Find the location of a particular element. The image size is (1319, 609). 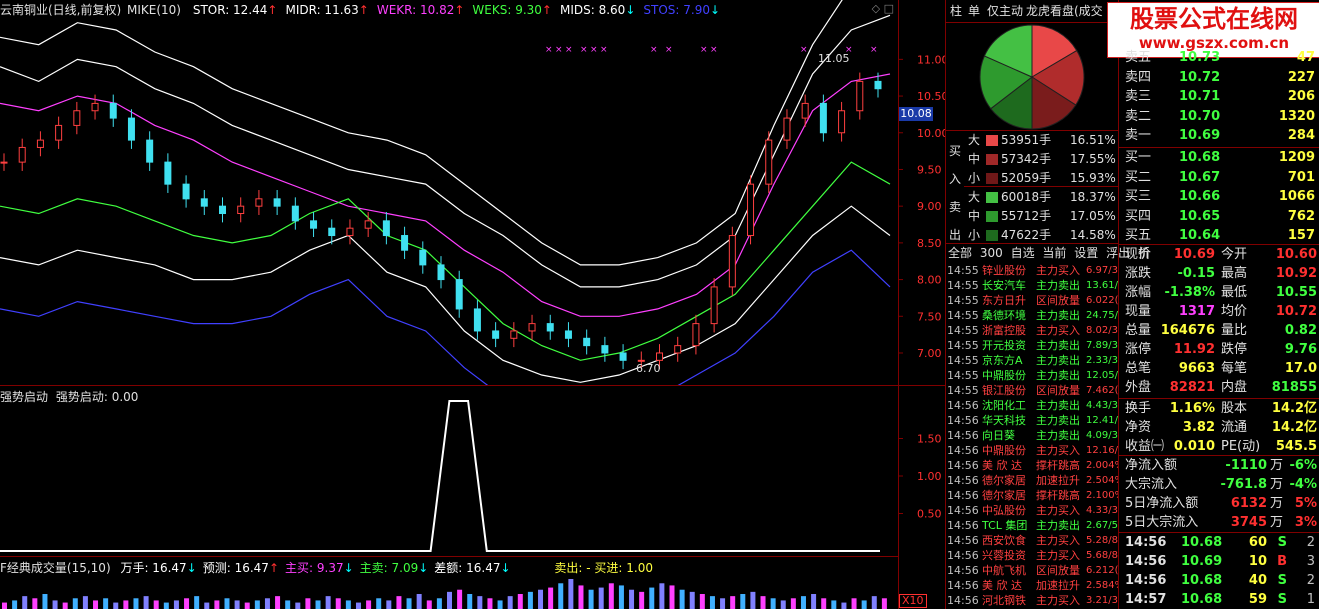

quote-value: 10.69 is located at coordinates (1194, 254).